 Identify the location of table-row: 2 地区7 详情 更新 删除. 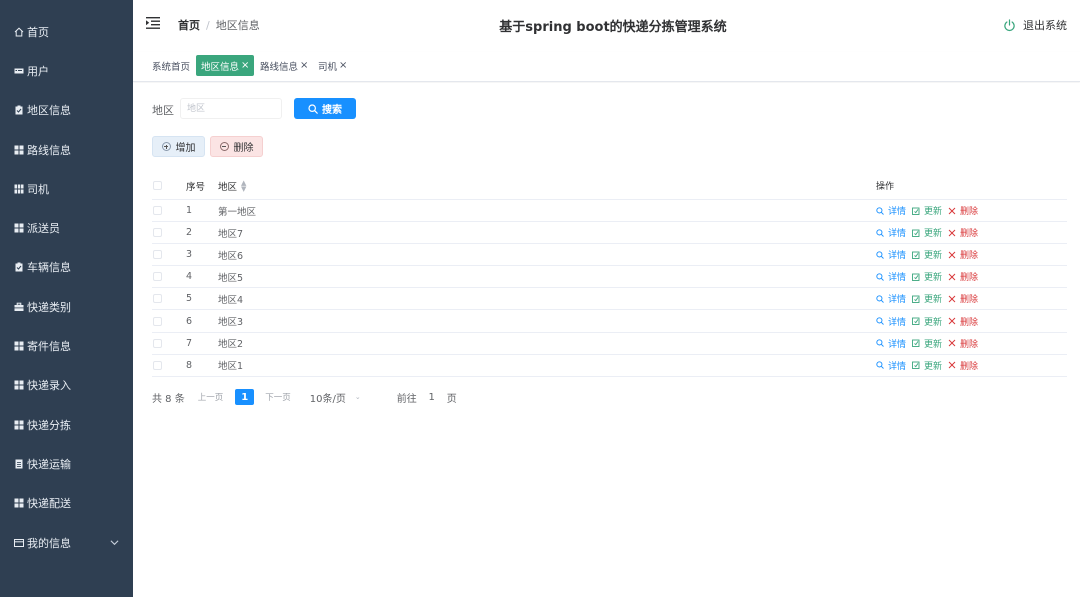
(609, 233).